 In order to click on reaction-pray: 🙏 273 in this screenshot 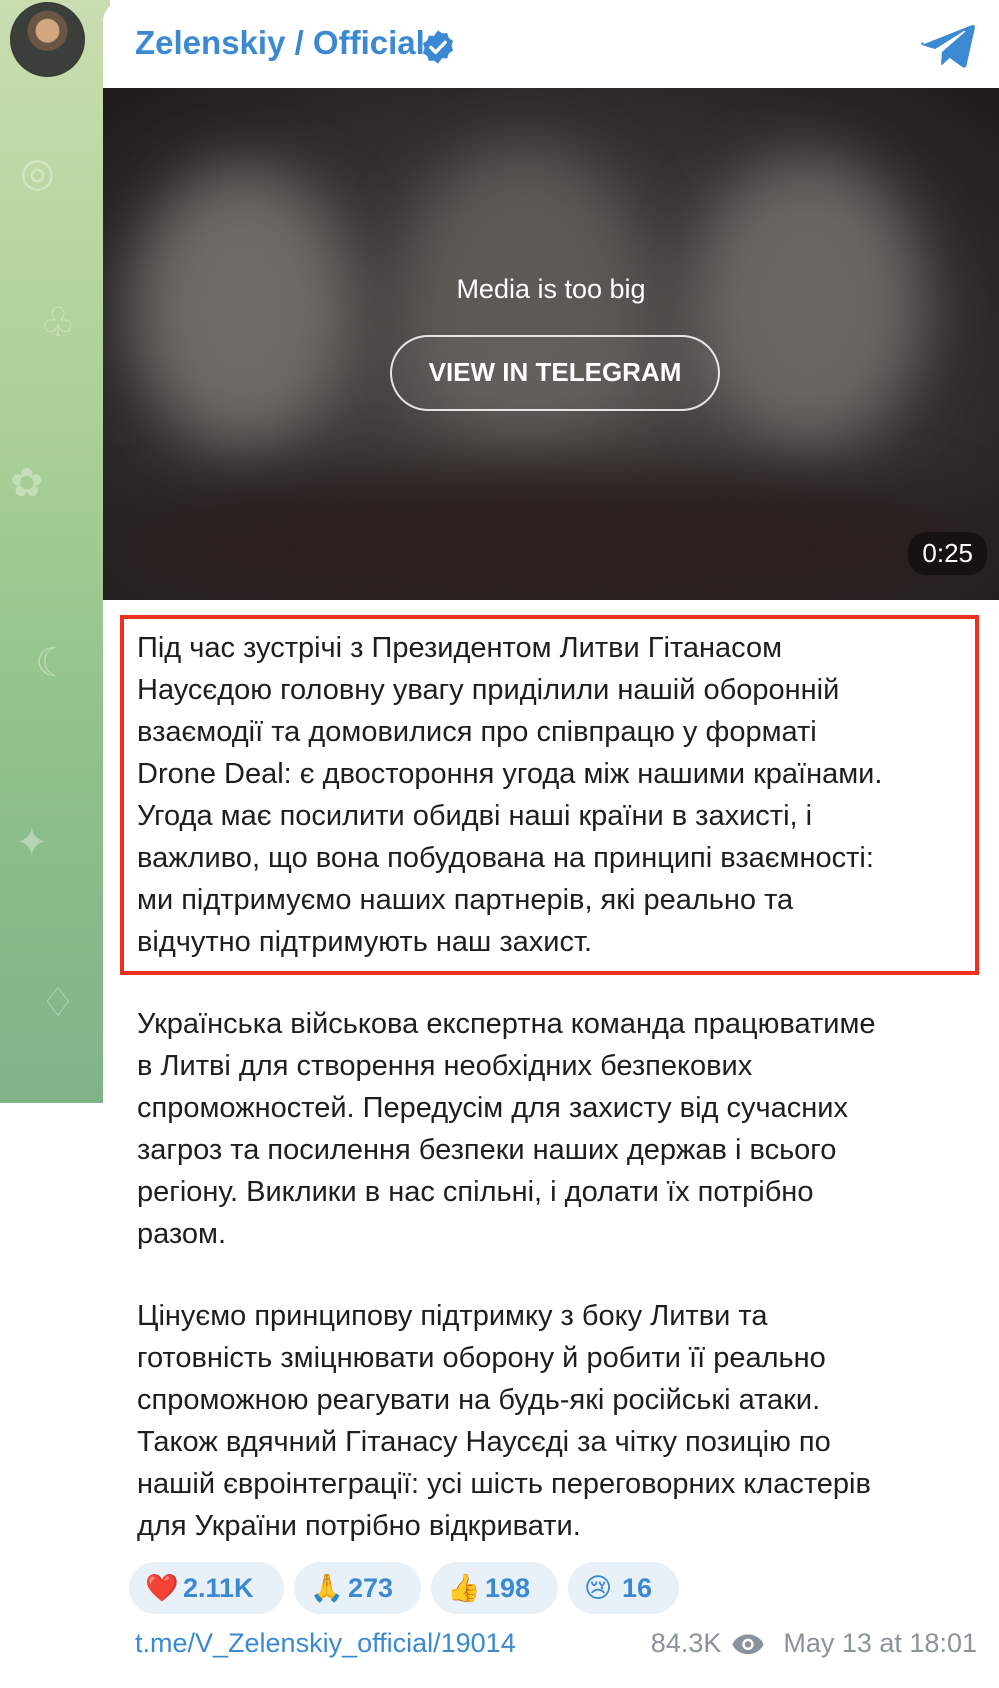, I will do `click(357, 1588)`.